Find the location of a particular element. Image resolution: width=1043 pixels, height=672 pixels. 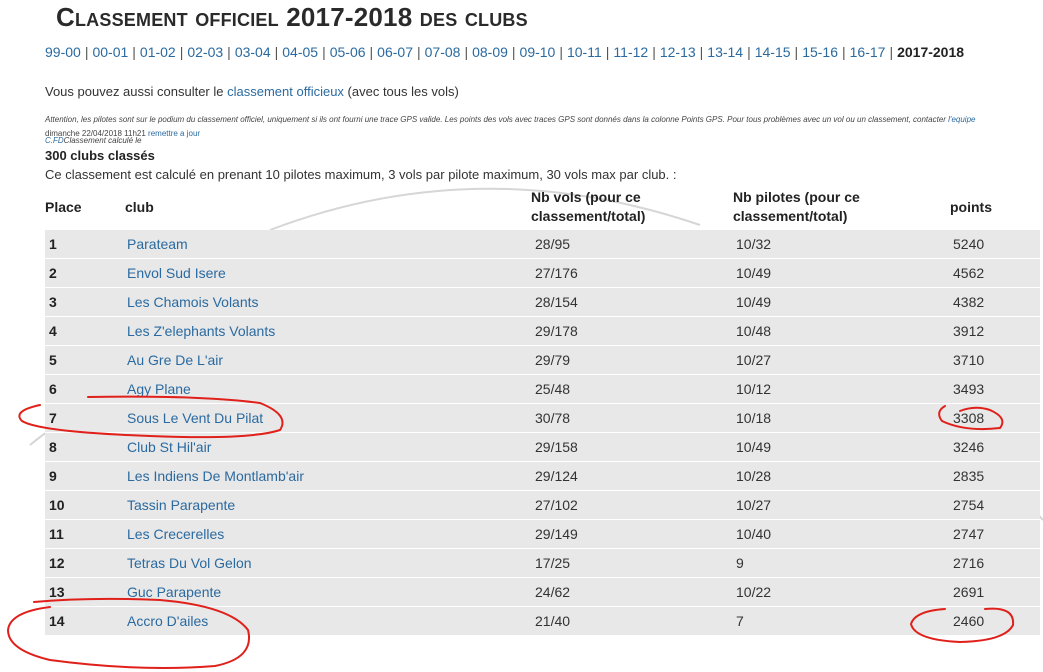

cell-place: 1 is located at coordinates (53, 244).